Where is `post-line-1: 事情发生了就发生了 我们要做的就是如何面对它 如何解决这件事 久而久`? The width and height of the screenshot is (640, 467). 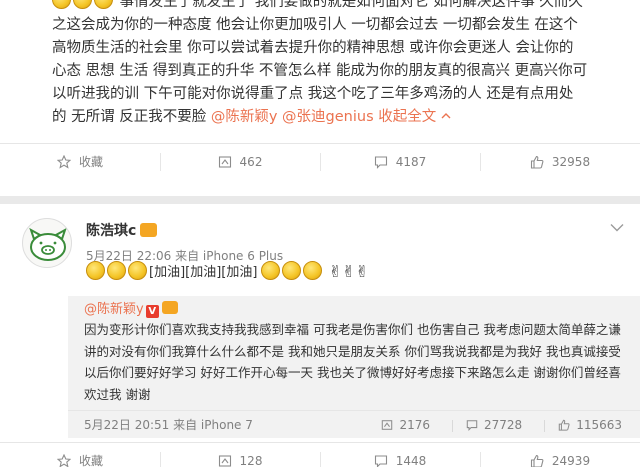
post-line-1: 事情发生了就发生了 我们要做的就是如何面对它 如何解决这件事 久而久 is located at coordinates (340, 7).